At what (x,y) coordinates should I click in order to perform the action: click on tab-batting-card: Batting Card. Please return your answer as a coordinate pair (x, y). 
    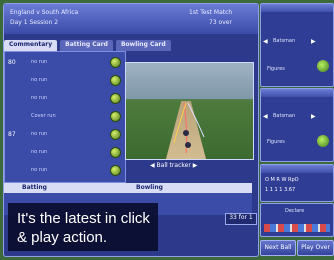
    Looking at the image, I should click on (86, 45).